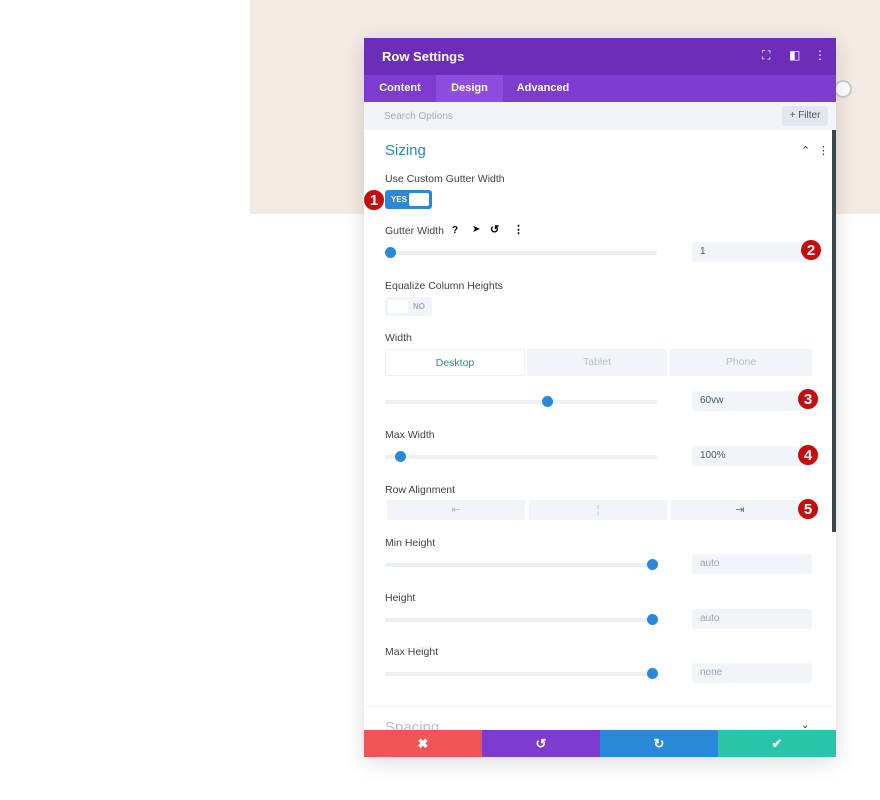  I want to click on modal-header: Row Settings ⛶ ◧ ⋮, so click(600, 56).